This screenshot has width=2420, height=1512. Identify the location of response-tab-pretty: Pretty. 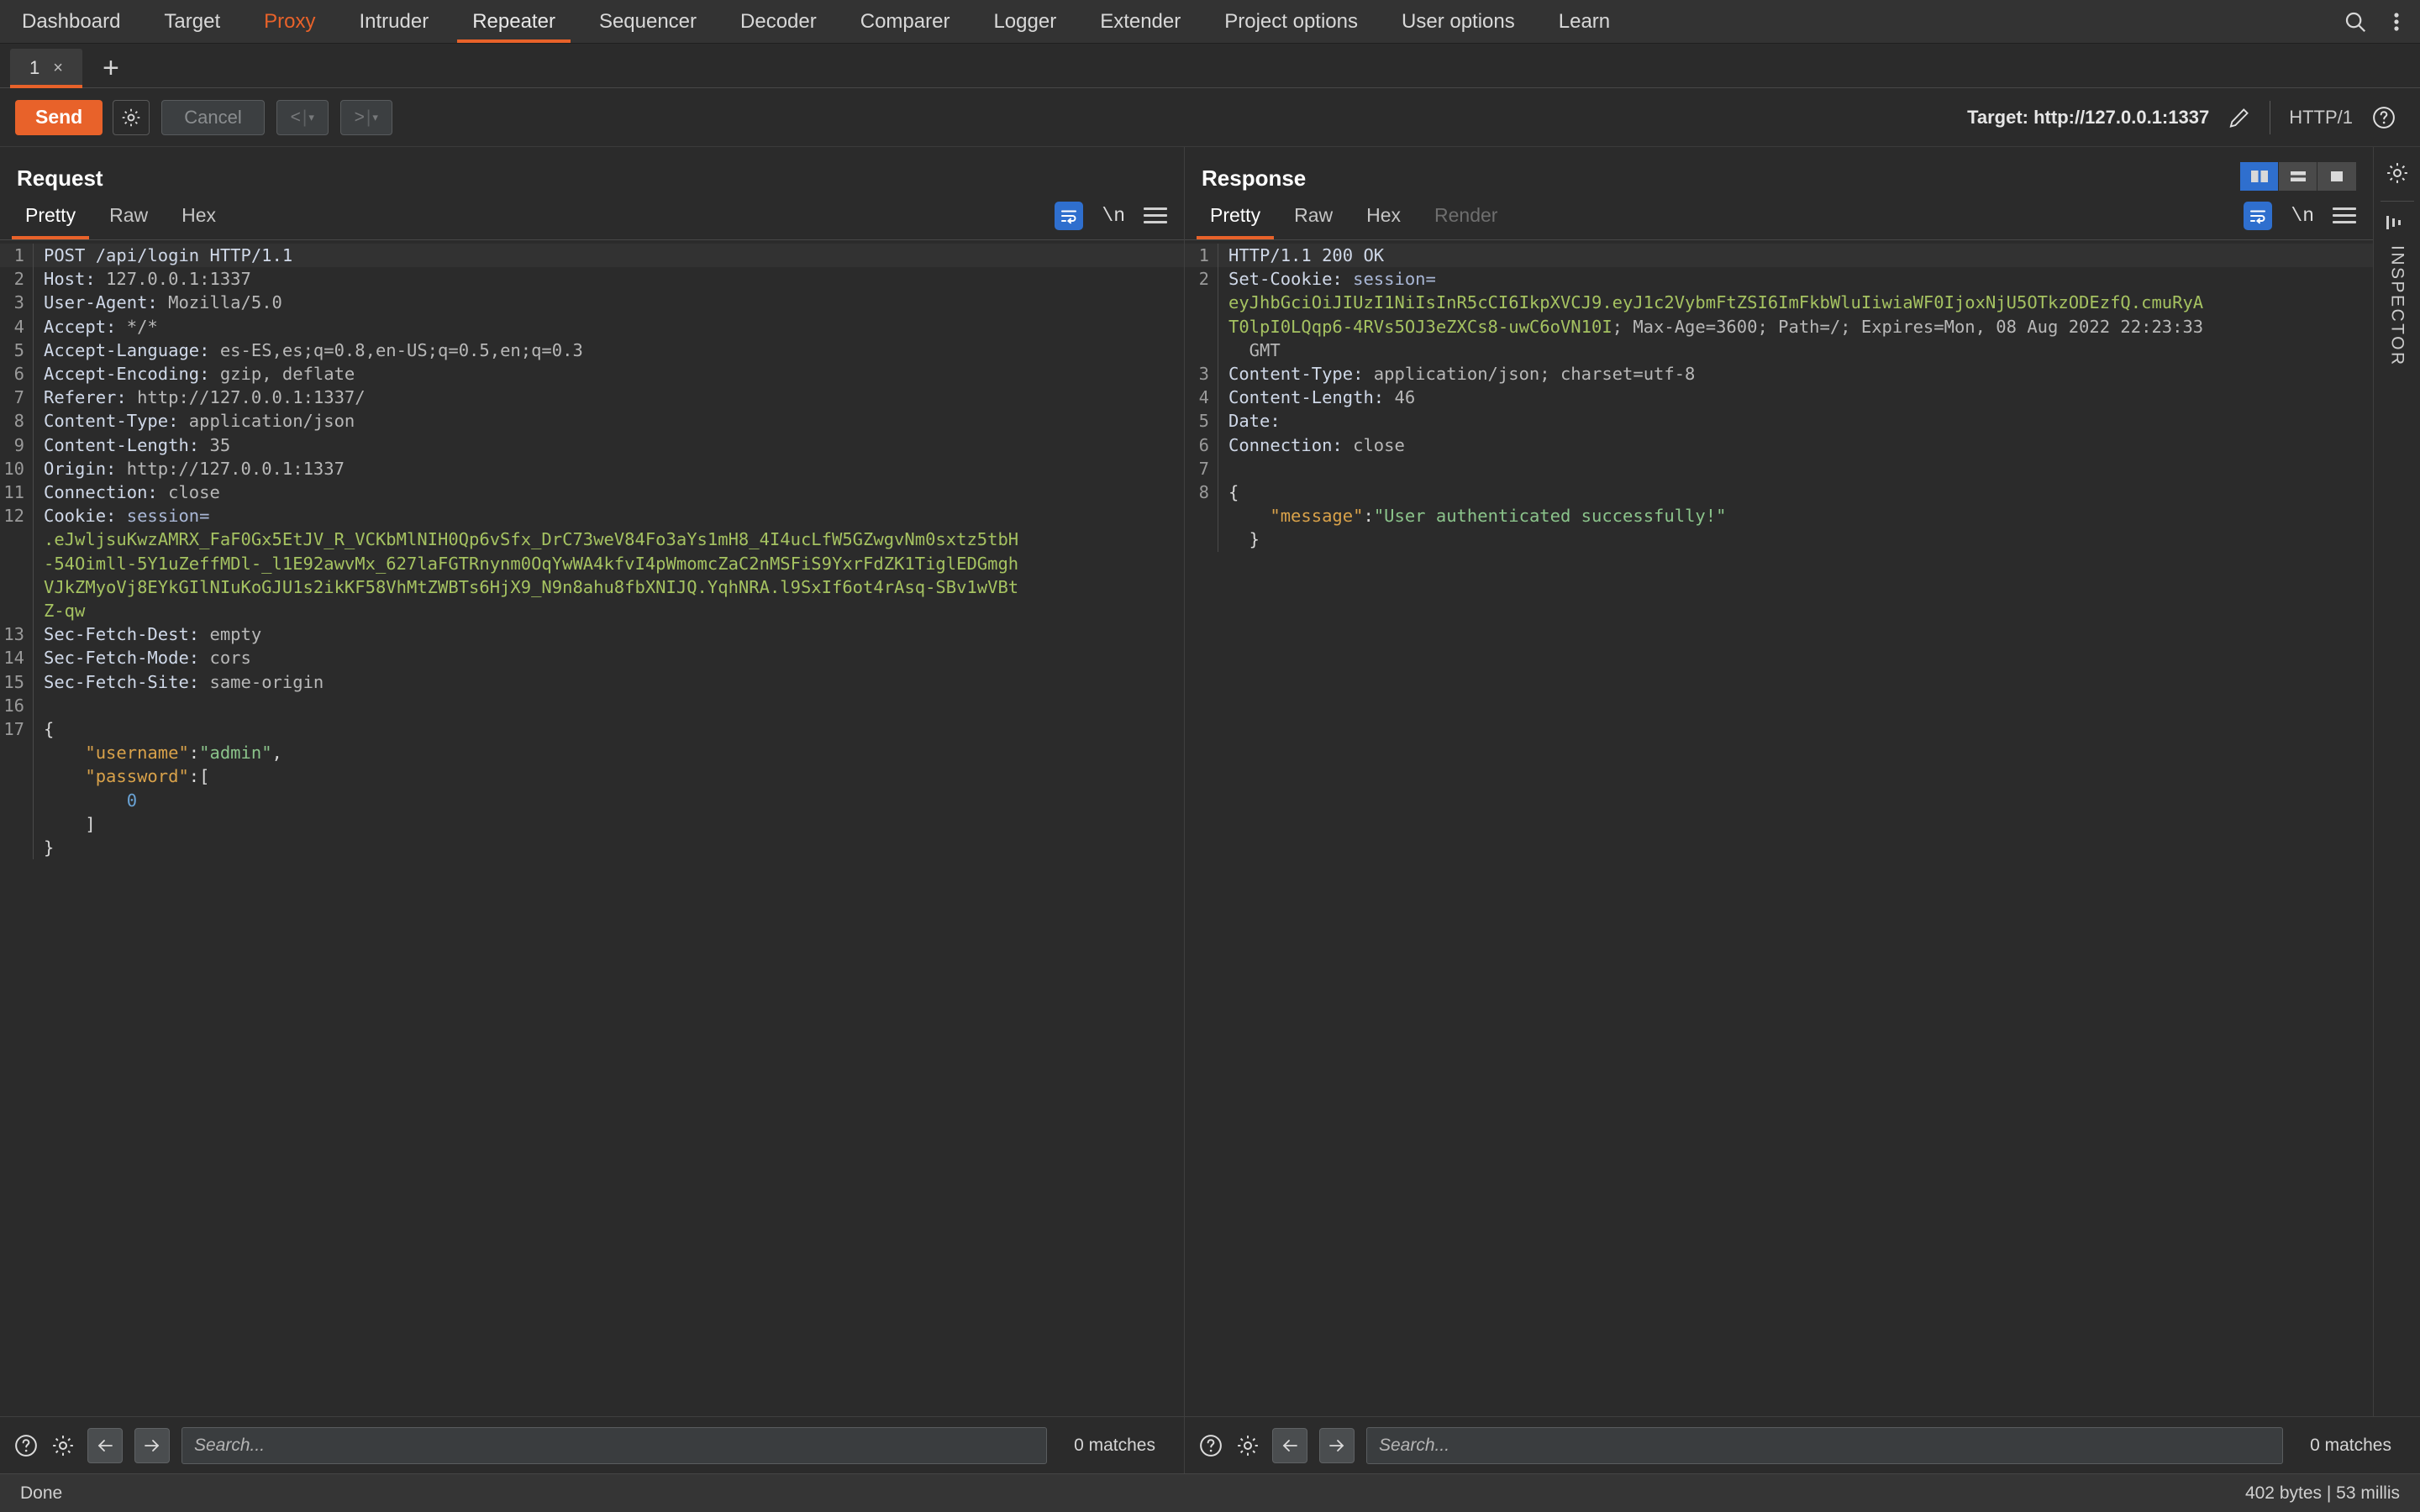
(1235, 215).